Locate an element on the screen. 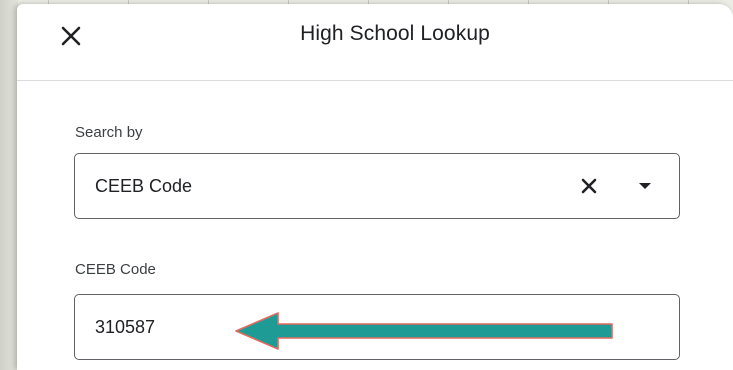  ceeb-code-value: 310587 is located at coordinates (125, 327).